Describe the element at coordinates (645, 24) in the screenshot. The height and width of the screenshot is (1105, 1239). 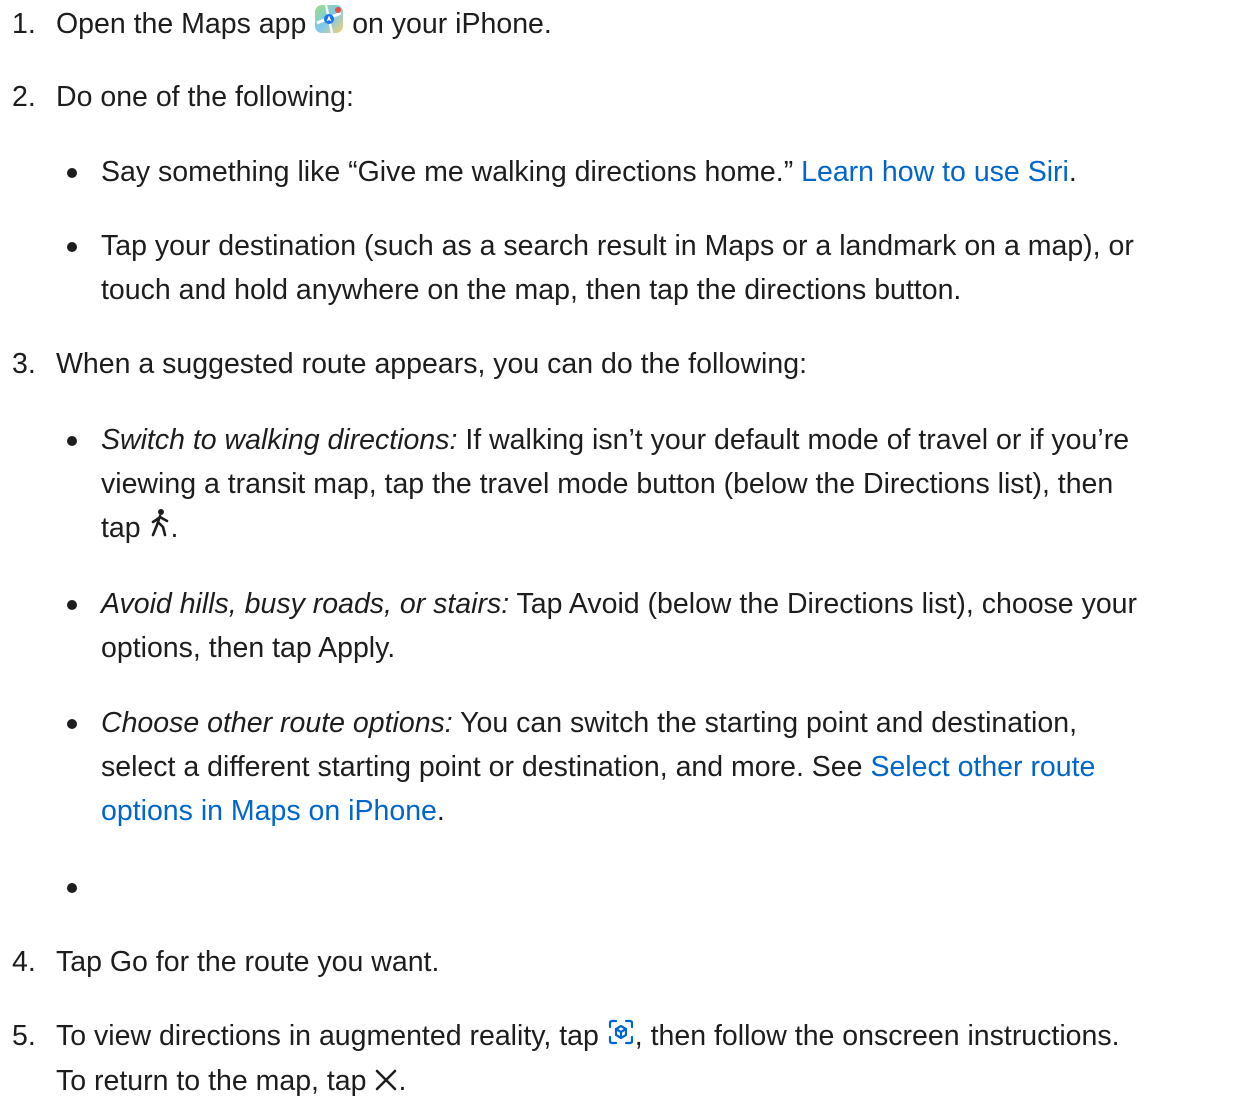
I see `step-text: Open the Maps app on your iPhone.` at that location.